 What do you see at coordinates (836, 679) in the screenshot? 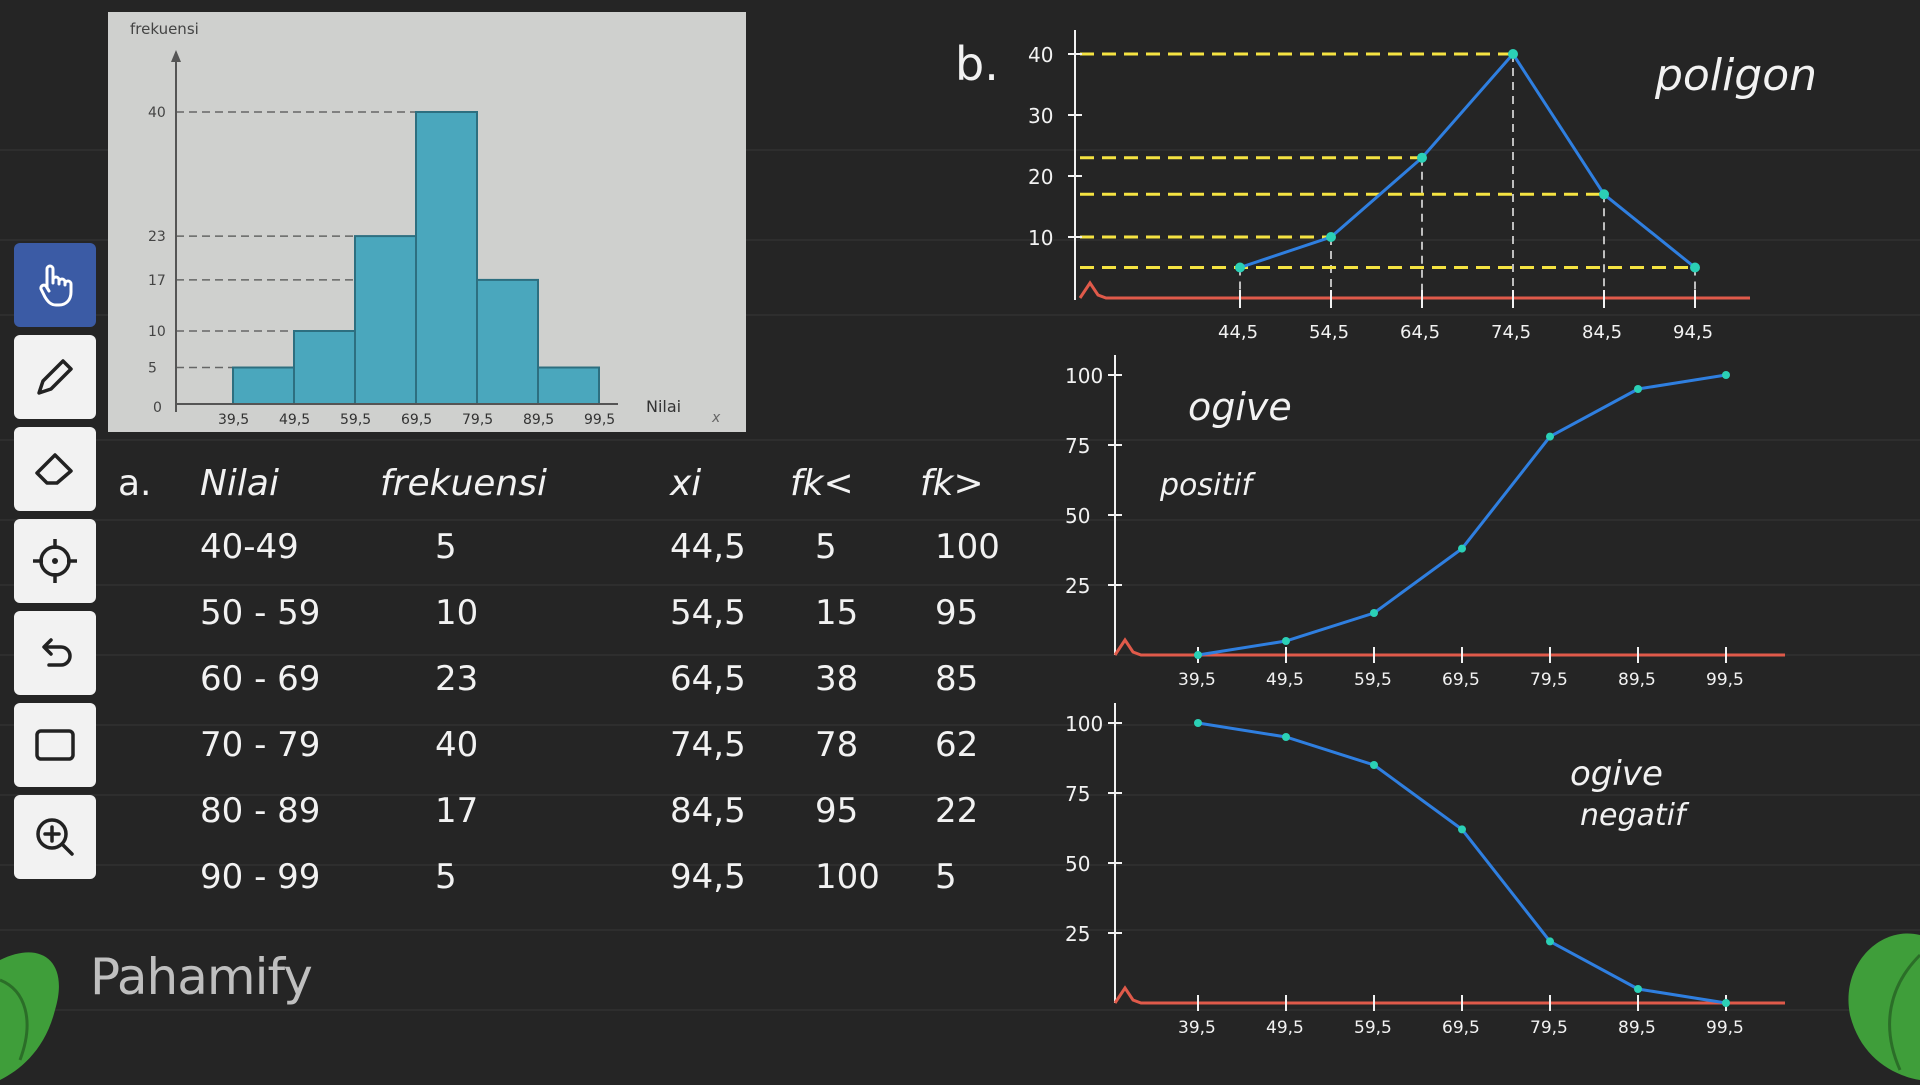
I see `table-cell: 38` at bounding box center [836, 679].